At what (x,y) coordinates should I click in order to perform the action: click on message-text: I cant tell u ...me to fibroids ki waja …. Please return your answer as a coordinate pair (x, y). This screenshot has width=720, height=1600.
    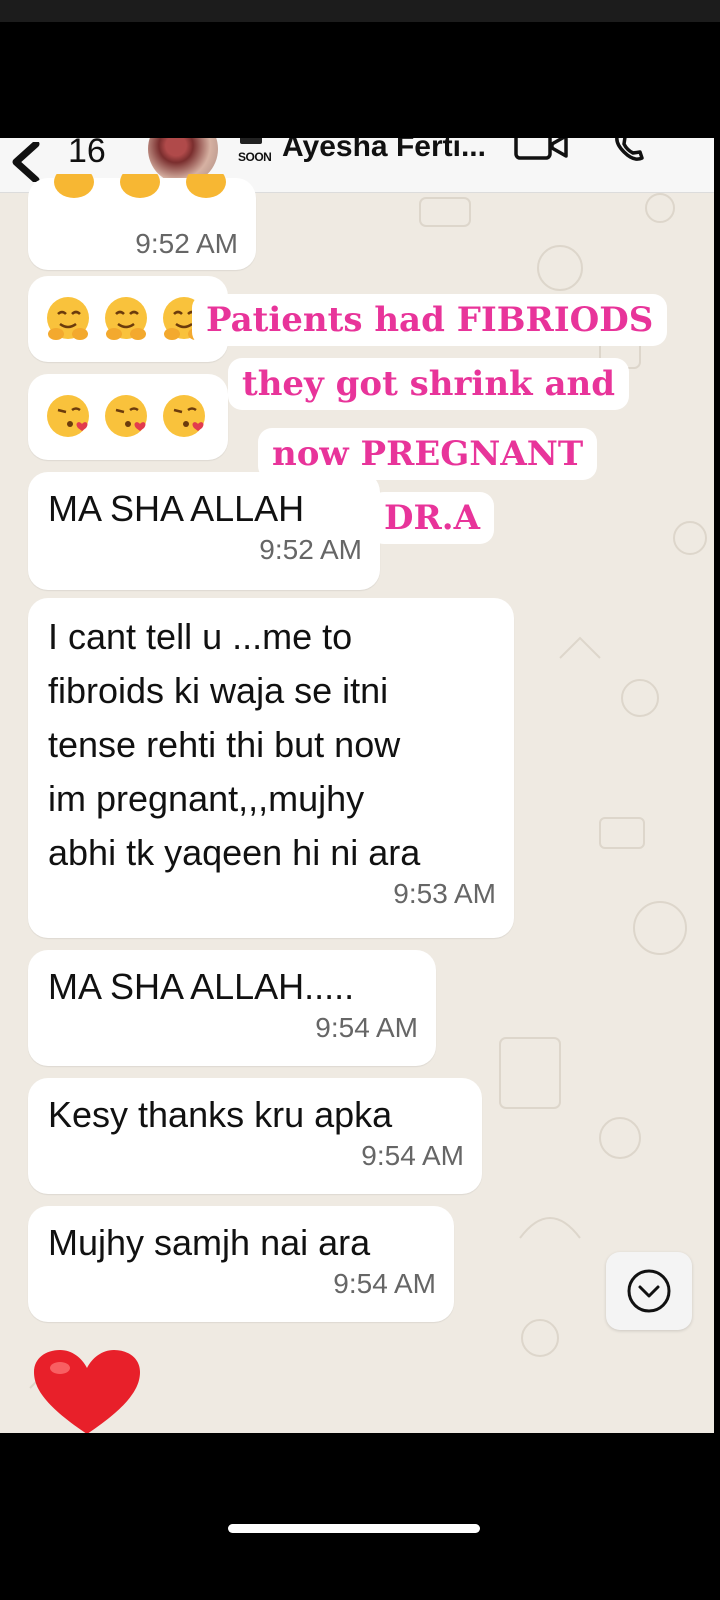
    Looking at the image, I should click on (234, 744).